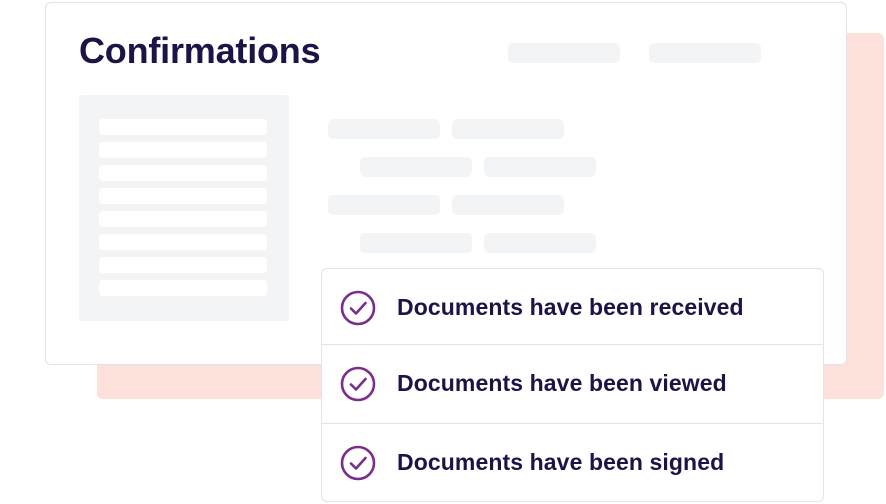 The width and height of the screenshot is (886, 504). I want to click on status-label: Documents have been received, so click(570, 307).